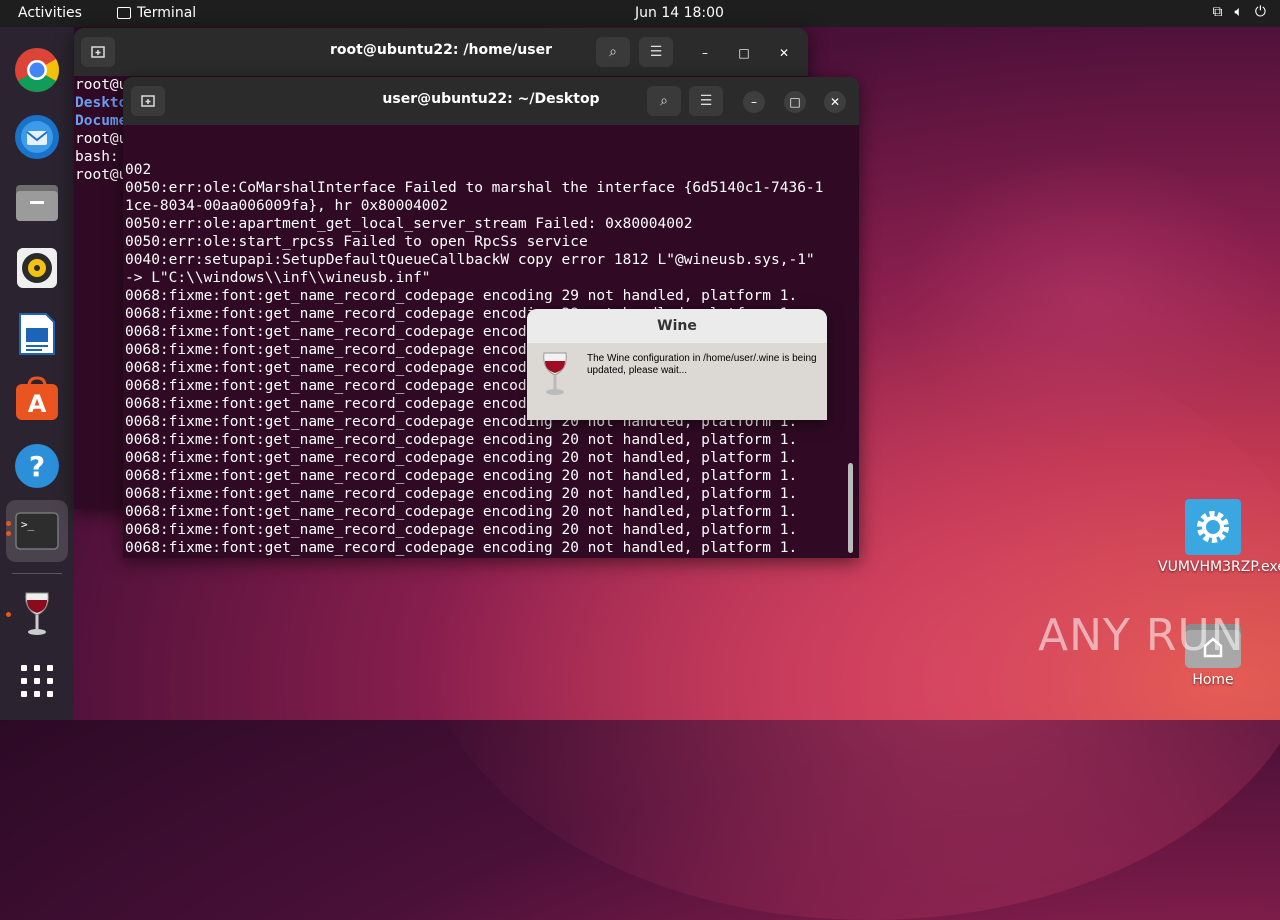 The width and height of the screenshot is (1280, 920). I want to click on thunderbird-icon, so click(37, 137).